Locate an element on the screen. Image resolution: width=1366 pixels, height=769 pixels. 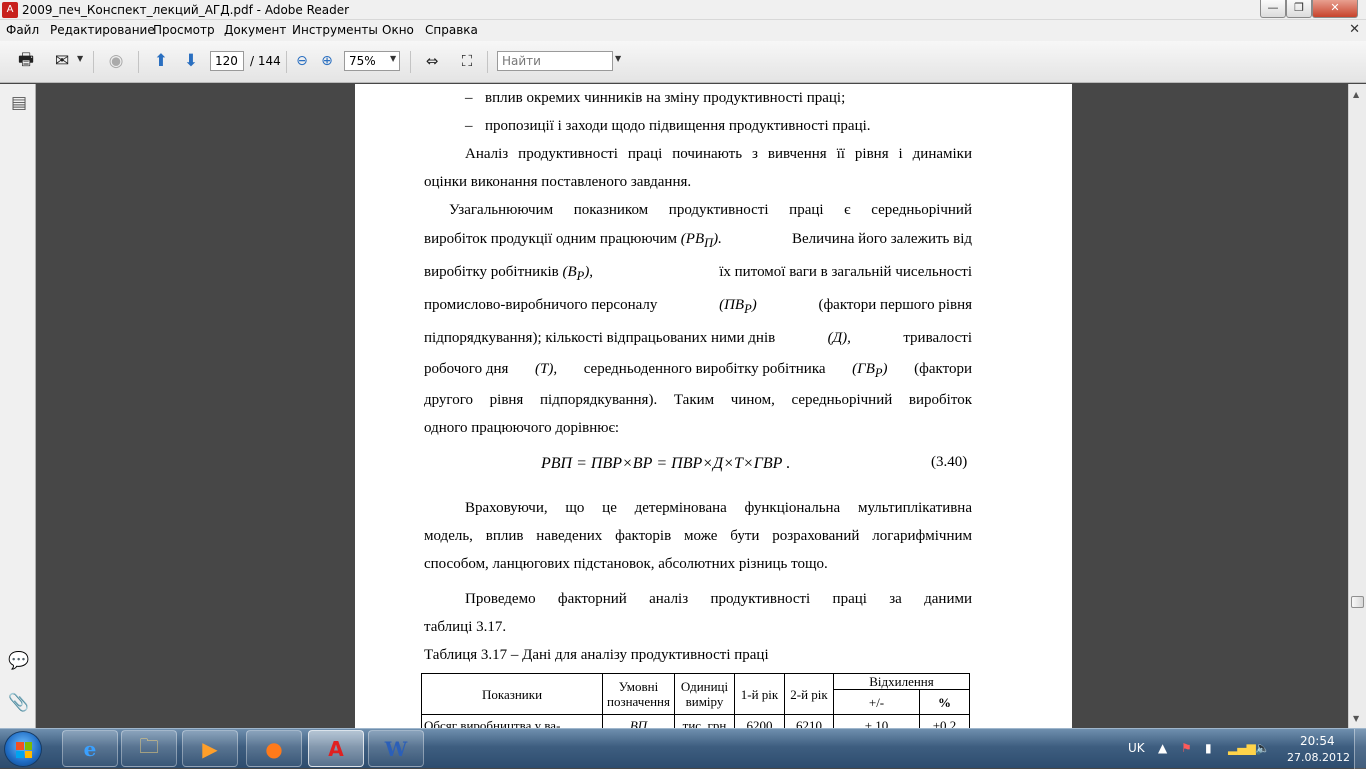
scrollbar-thumb is located at coordinates (1357, 602).